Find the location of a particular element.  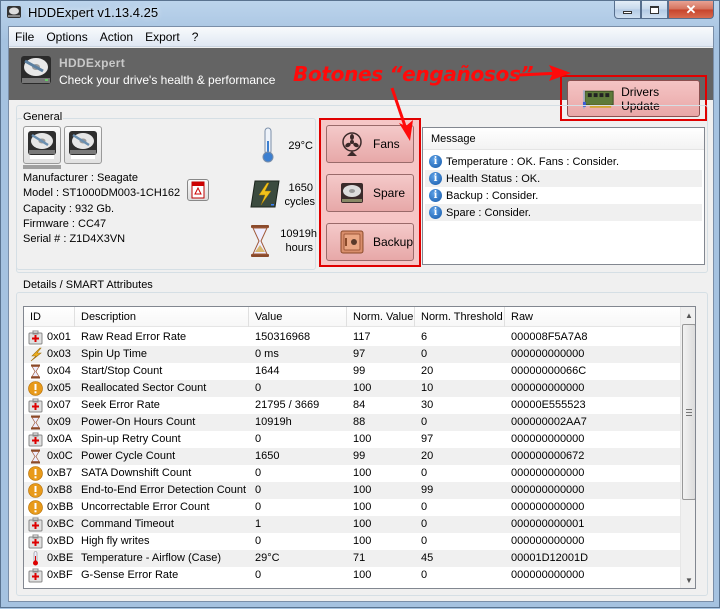

cell-id: 0xB7 is located at coordinates (60, 473).